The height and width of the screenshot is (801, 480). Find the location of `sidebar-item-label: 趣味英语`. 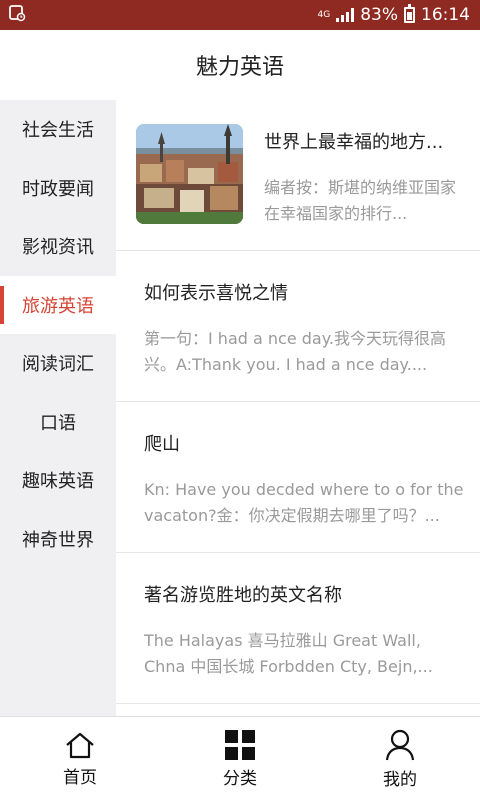

sidebar-item-label: 趣味英语 is located at coordinates (58, 482).